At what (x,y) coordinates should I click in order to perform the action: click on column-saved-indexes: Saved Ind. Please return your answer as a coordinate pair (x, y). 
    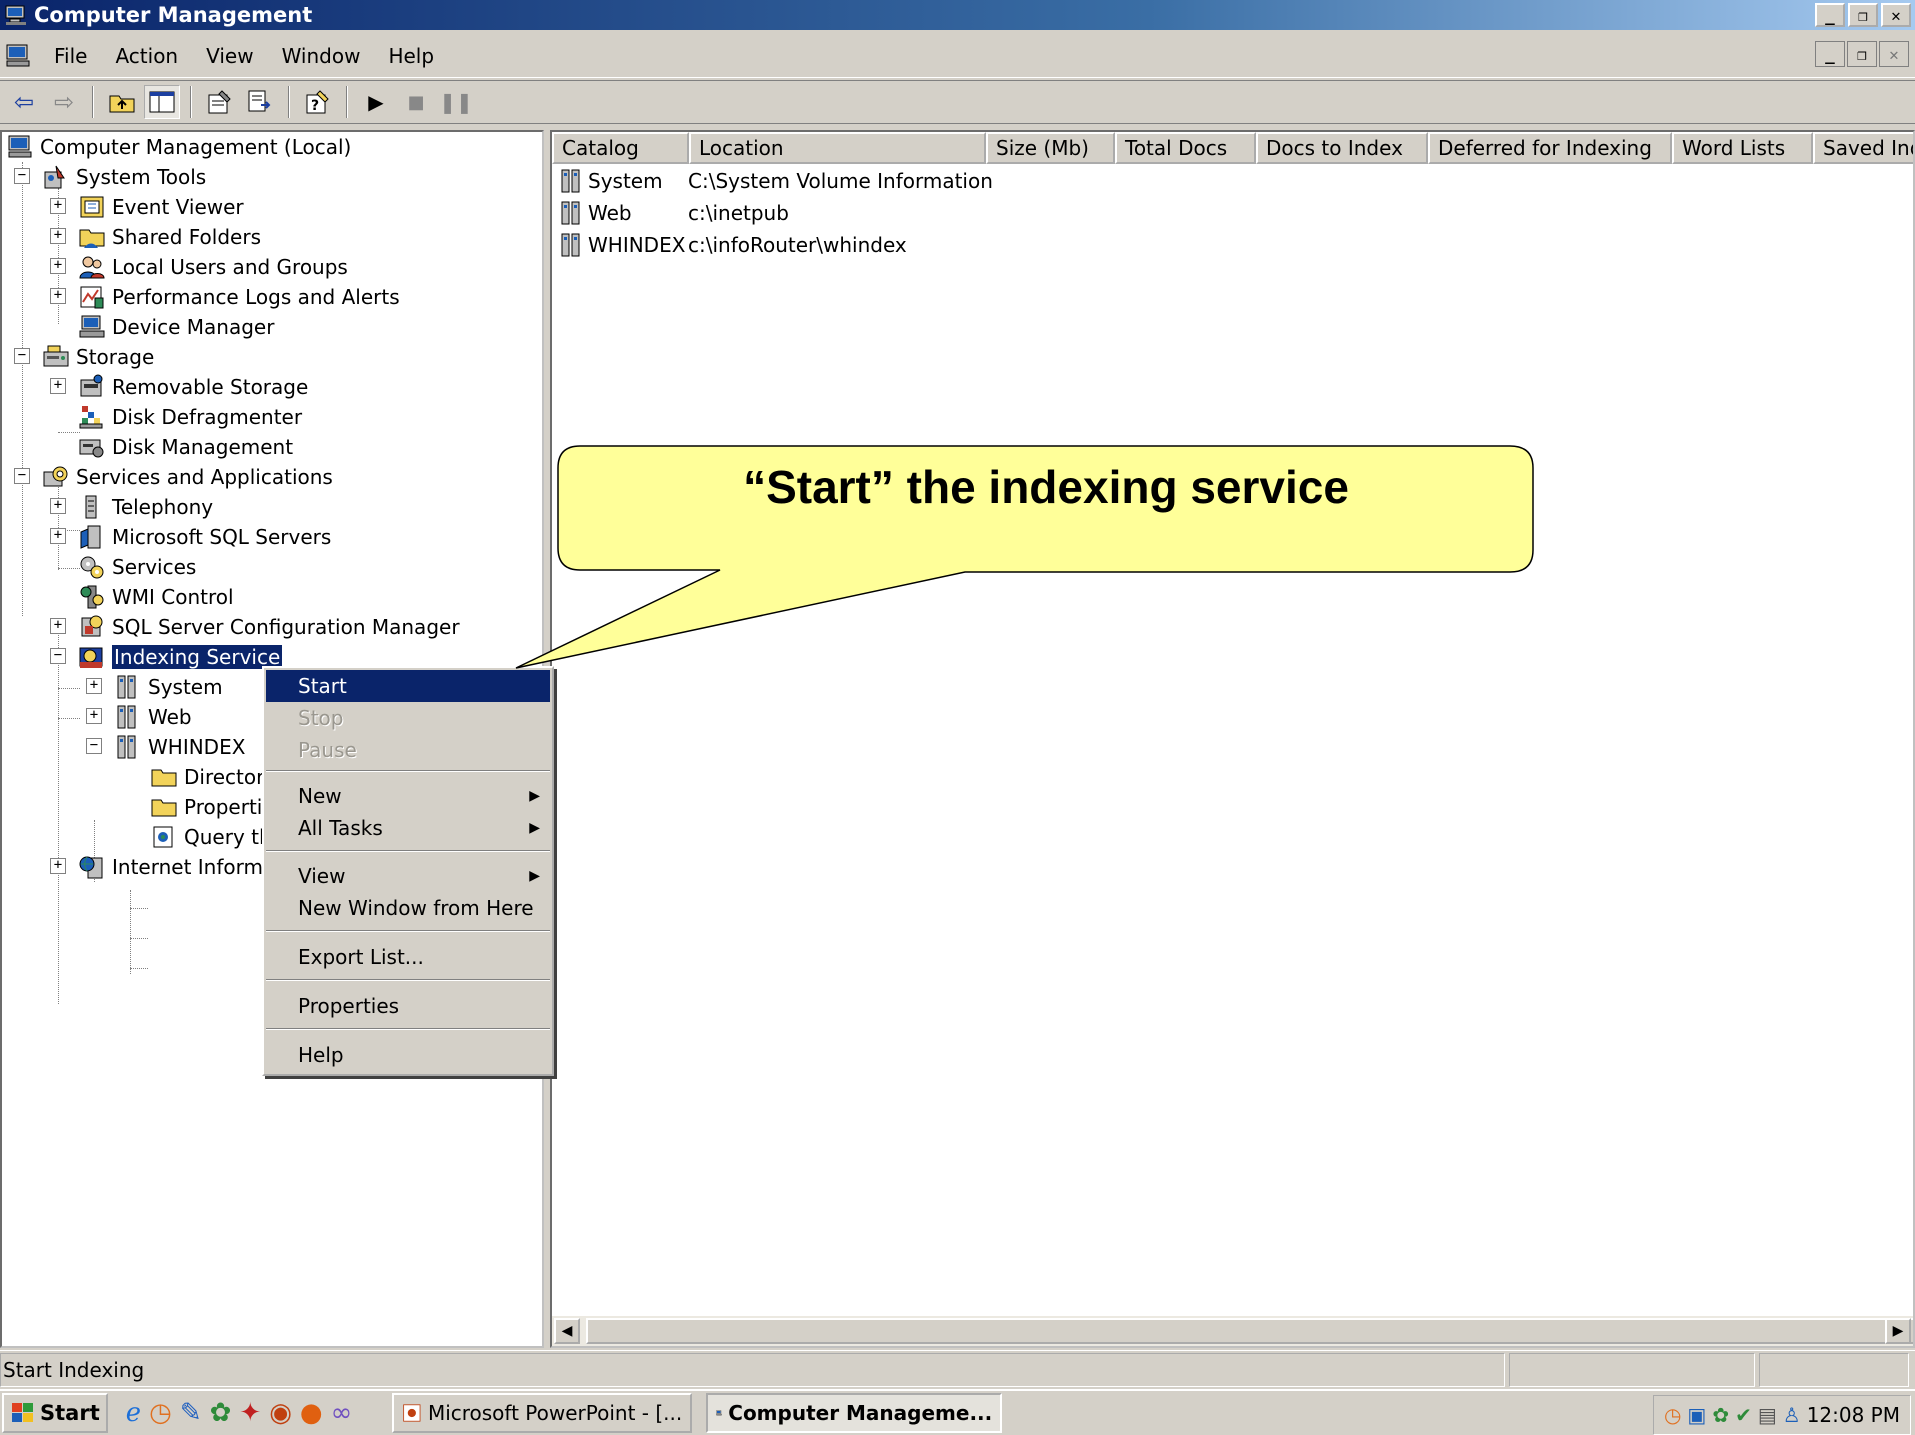
    Looking at the image, I should click on (1863, 148).